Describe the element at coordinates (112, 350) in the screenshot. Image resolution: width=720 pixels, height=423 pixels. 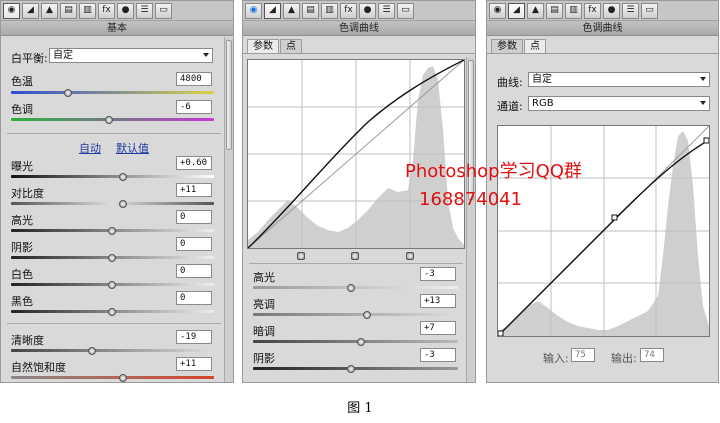
I see `clarity-slider-track` at that location.